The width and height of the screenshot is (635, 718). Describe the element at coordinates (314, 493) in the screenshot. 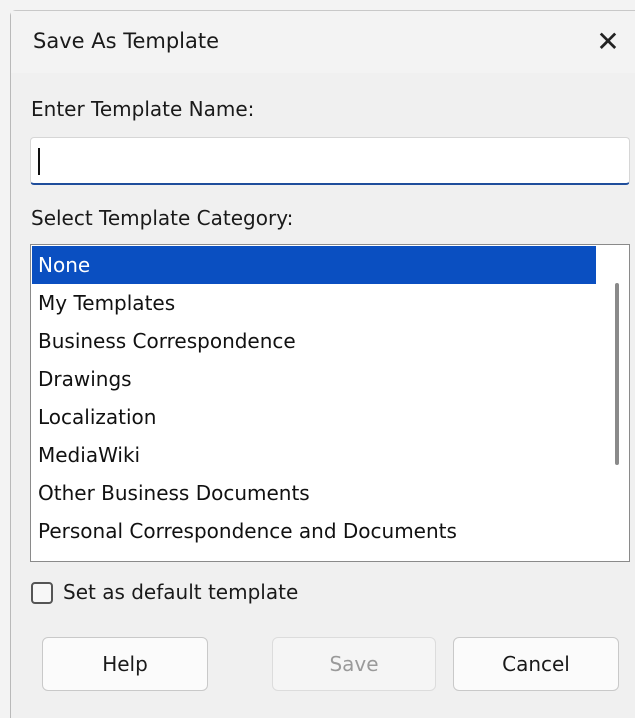

I see `list-item-other-business-documents: Other Business Documents` at that location.